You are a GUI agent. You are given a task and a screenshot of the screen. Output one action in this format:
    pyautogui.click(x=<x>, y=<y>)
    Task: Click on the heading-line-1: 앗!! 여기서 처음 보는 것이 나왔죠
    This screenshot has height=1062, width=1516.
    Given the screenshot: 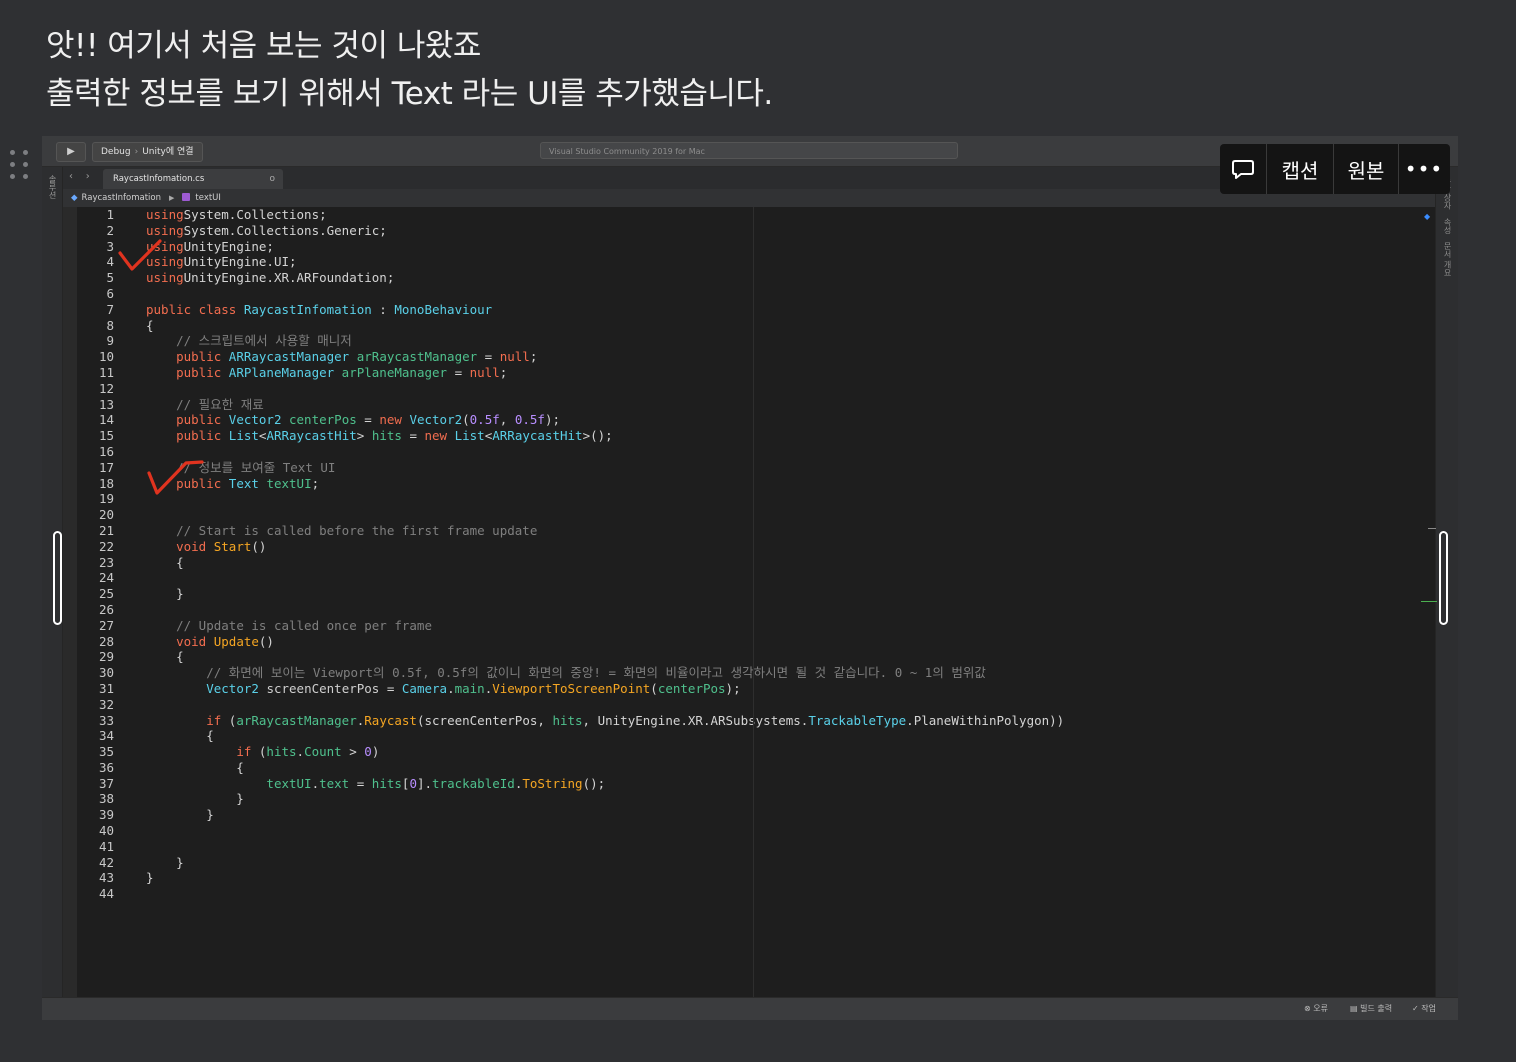 What is the action you would take?
    pyautogui.click(x=263, y=46)
    